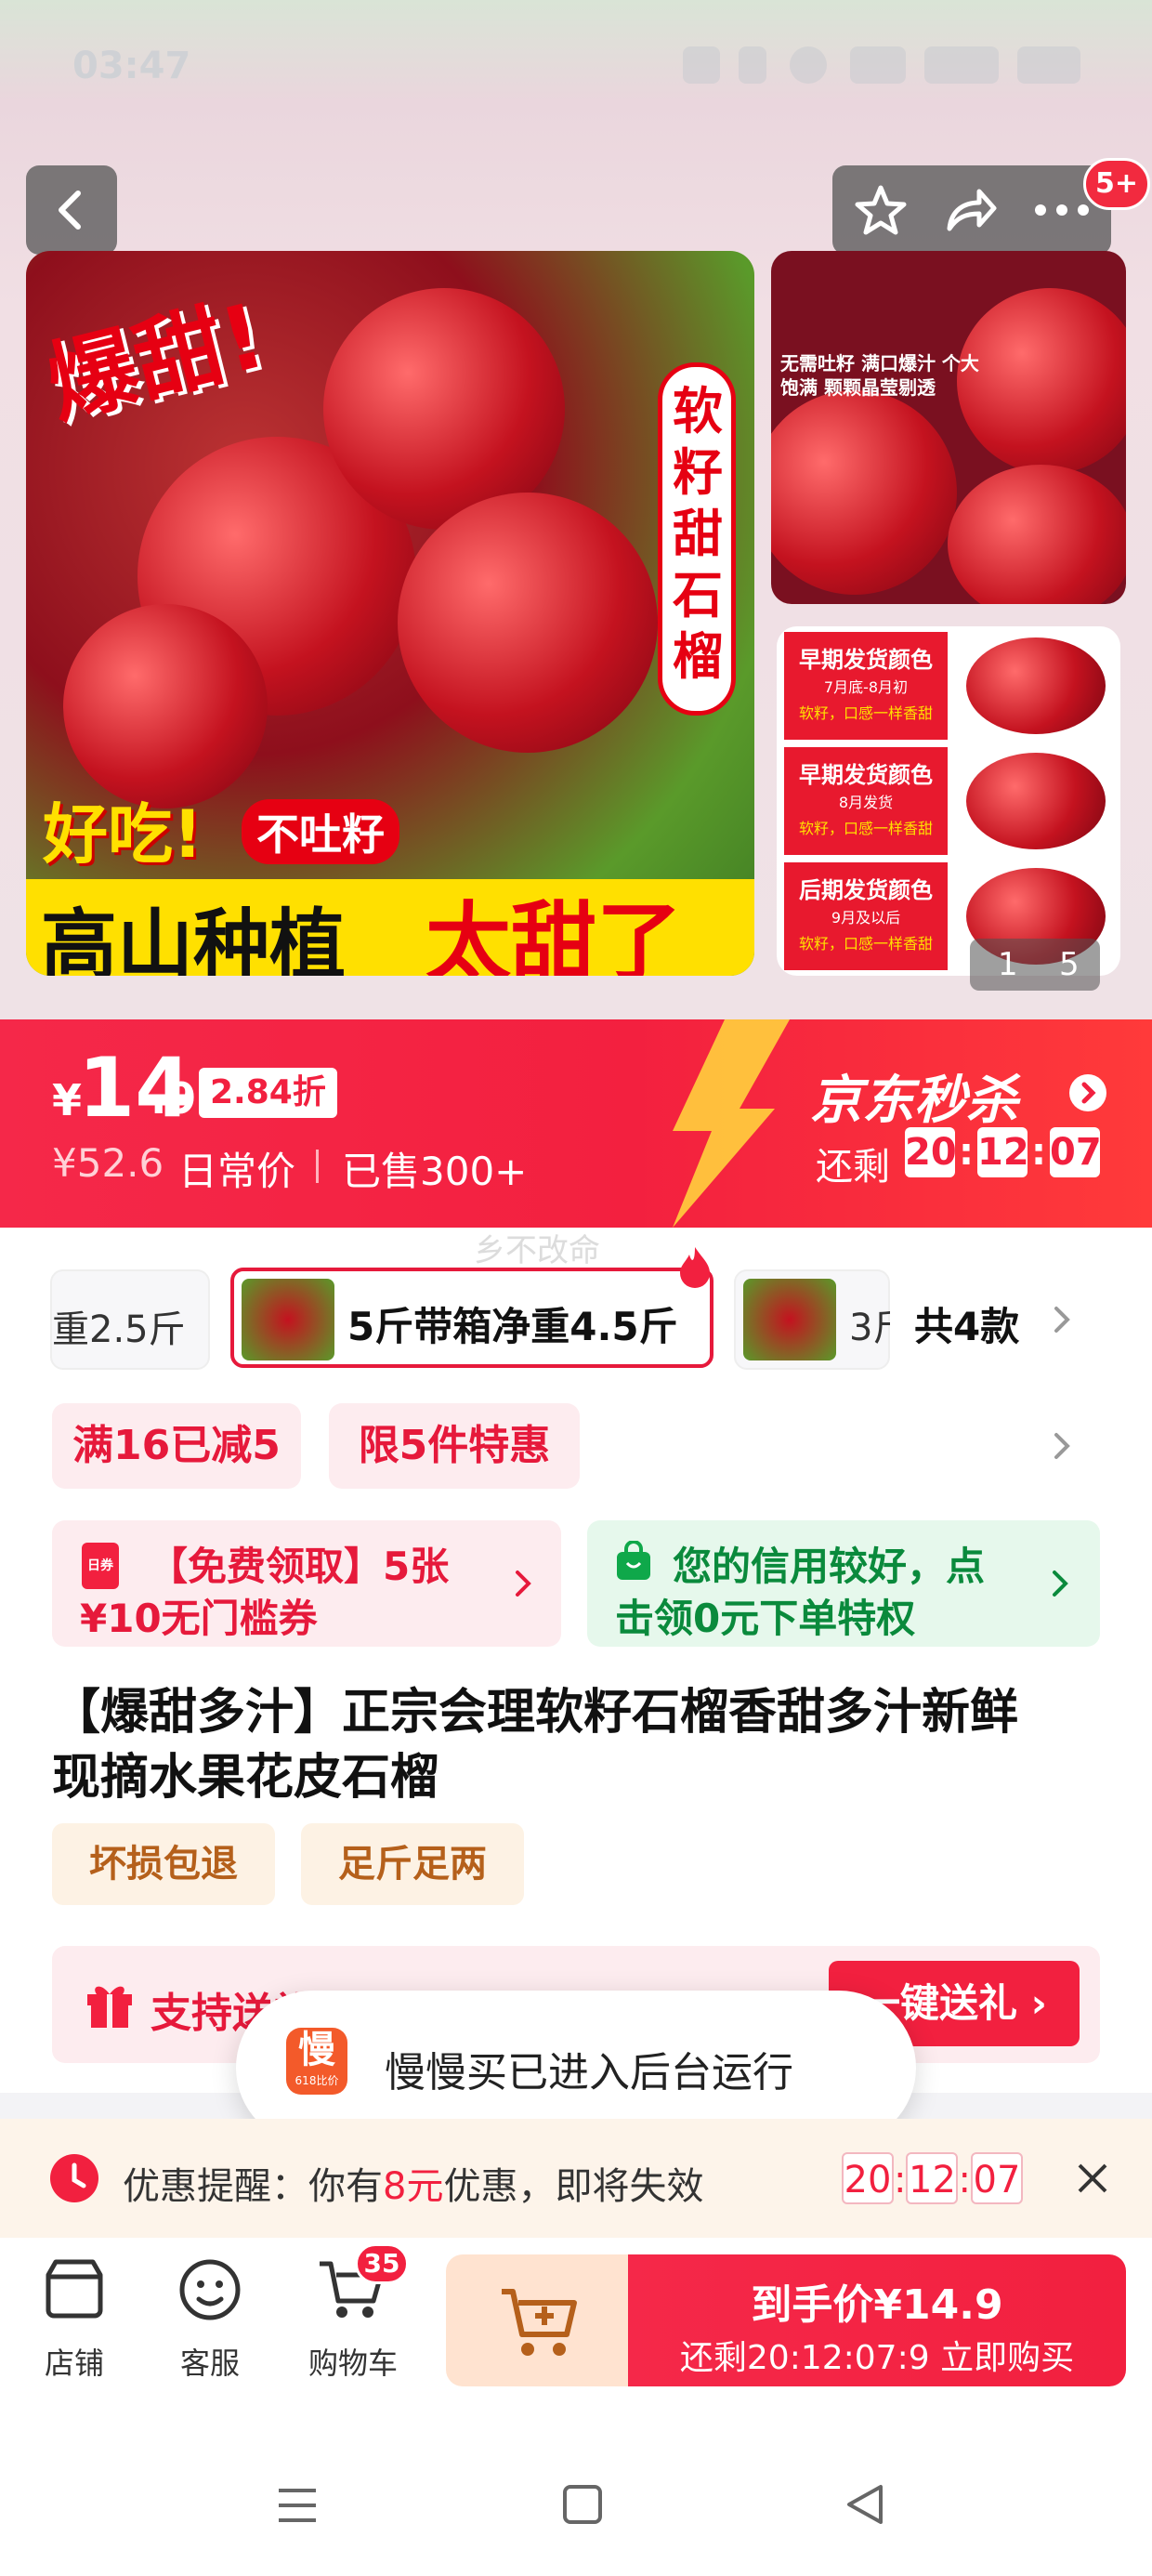 The height and width of the screenshot is (2576, 1152). I want to click on sku-option-3: 3斤, so click(812, 1319).